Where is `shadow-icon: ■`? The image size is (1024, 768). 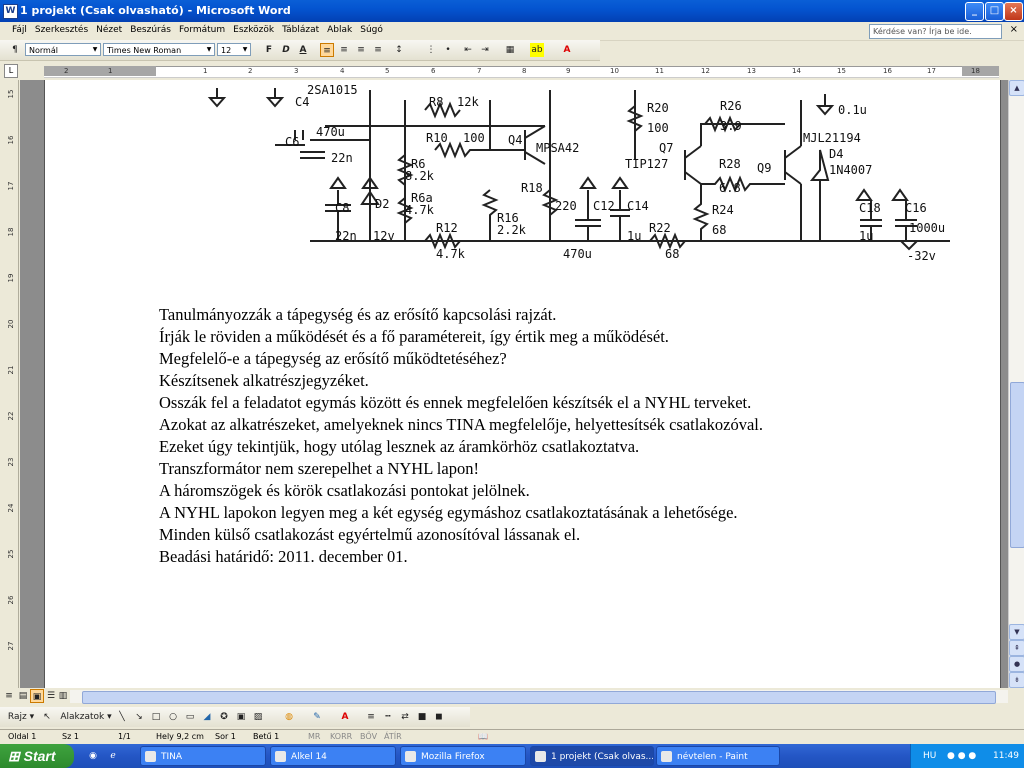 shadow-icon: ■ is located at coordinates (422, 717).